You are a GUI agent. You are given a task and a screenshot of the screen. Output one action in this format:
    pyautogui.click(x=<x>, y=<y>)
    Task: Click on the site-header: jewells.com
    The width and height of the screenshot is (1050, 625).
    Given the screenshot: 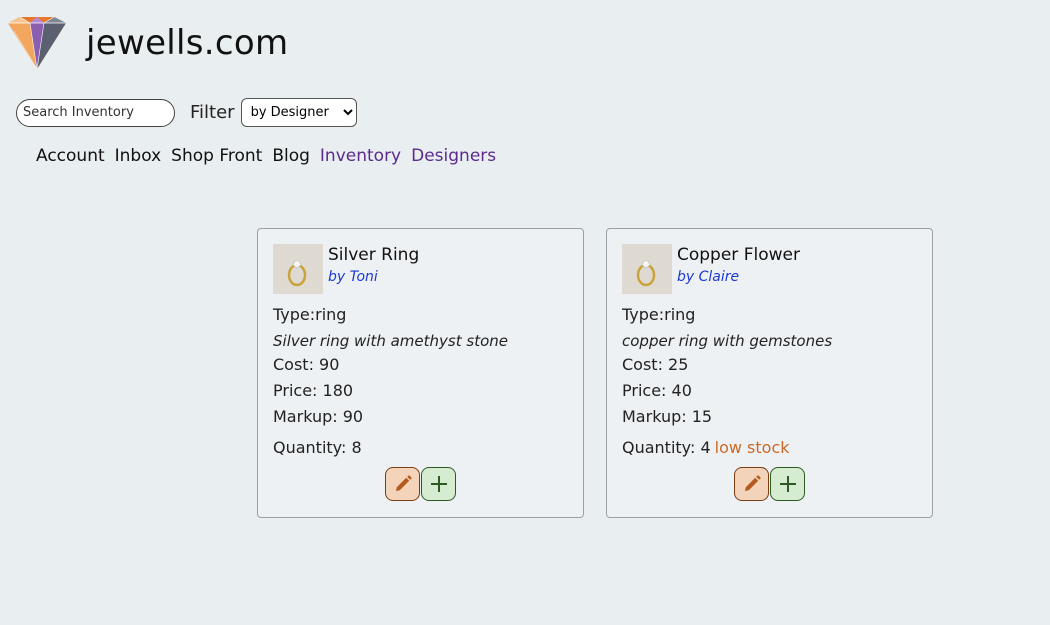 What is the action you would take?
    pyautogui.click(x=147, y=43)
    